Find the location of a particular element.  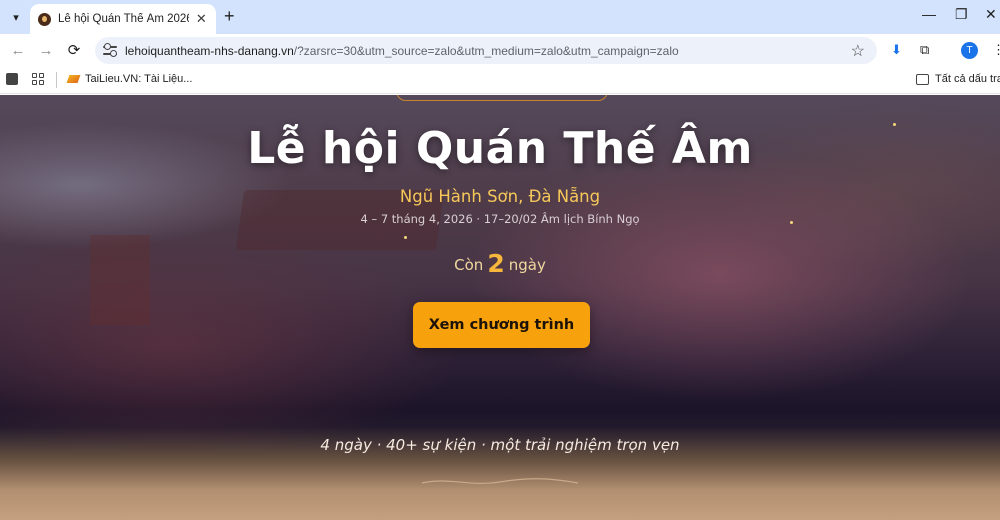

favicon-icon is located at coordinates (44, 19).